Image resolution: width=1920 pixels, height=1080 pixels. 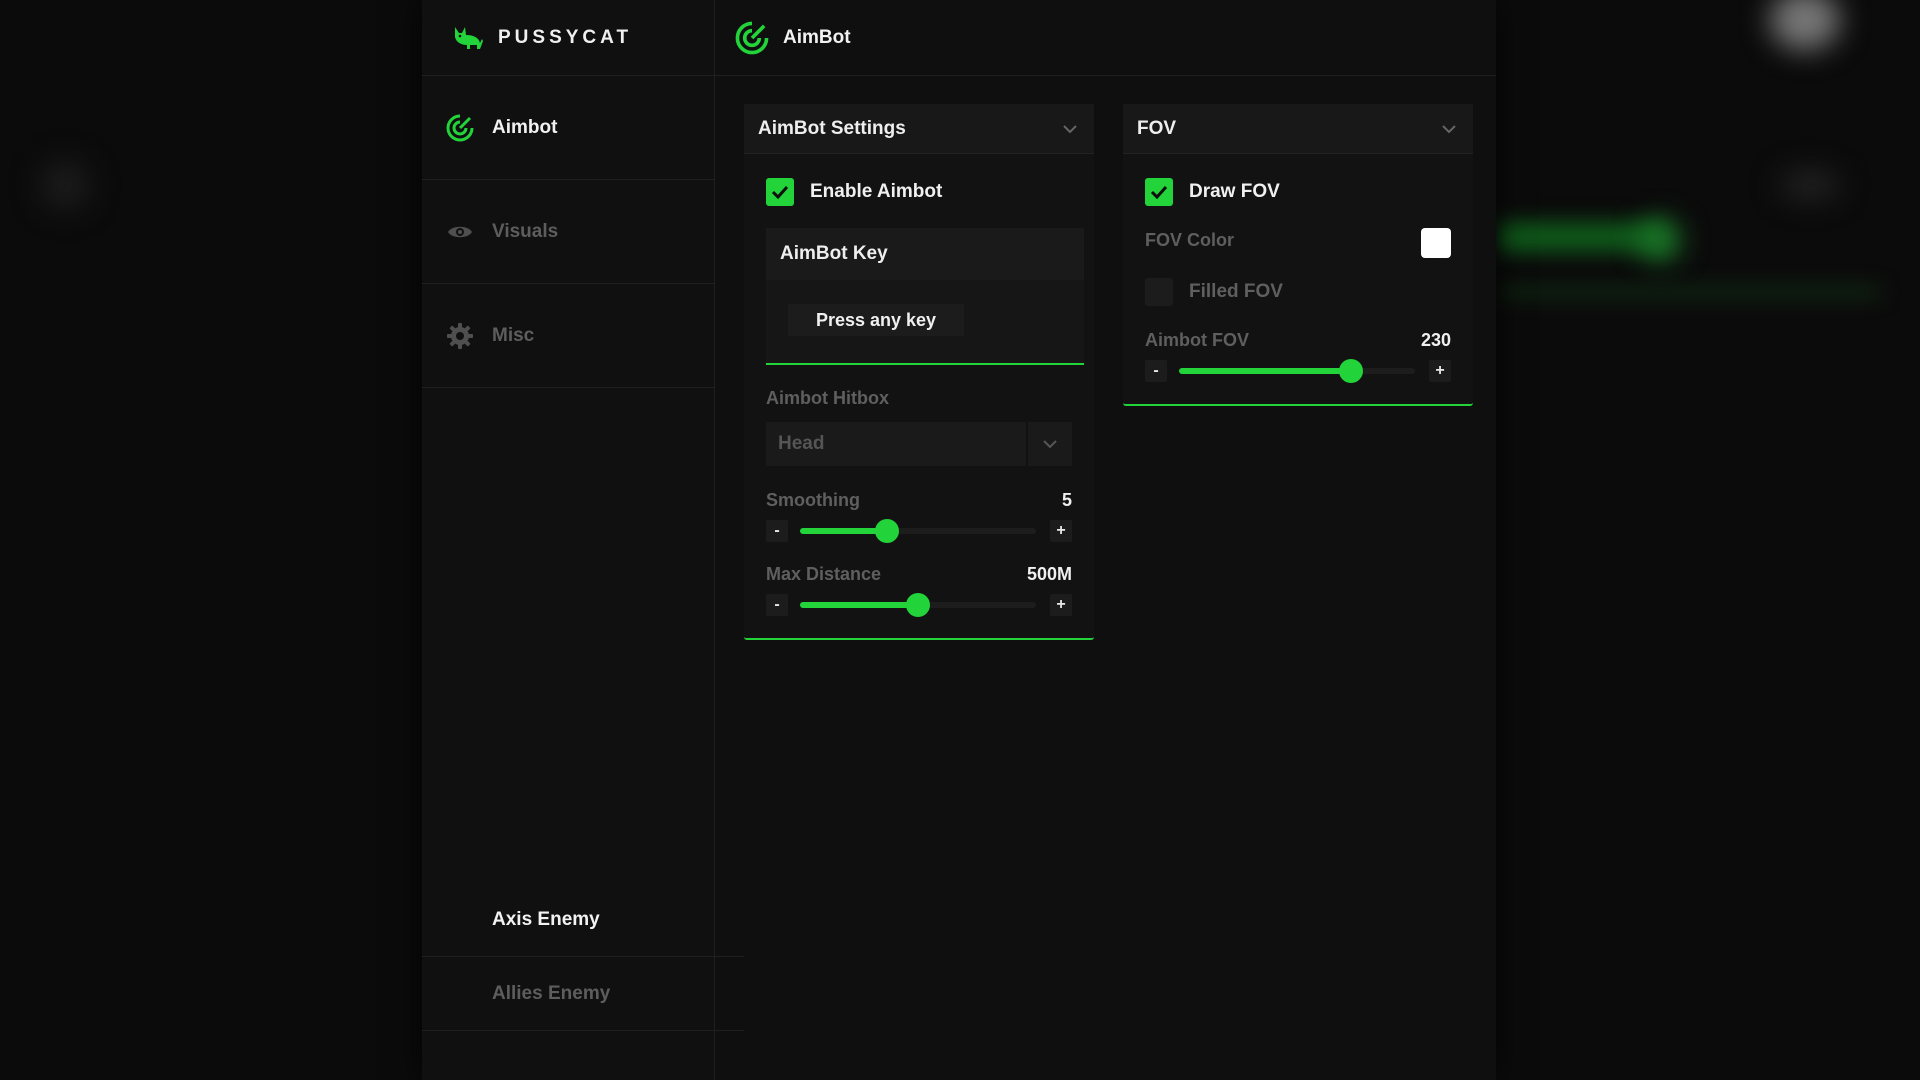 What do you see at coordinates (1436, 243) in the screenshot?
I see `fov-color-swatch` at bounding box center [1436, 243].